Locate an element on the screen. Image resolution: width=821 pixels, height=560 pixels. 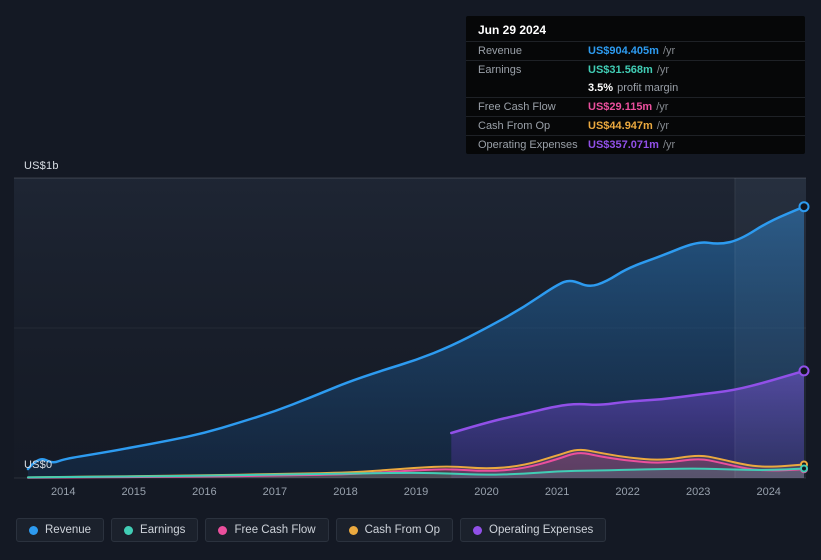
operating-expenses-end-marker is located at coordinates (804, 371).